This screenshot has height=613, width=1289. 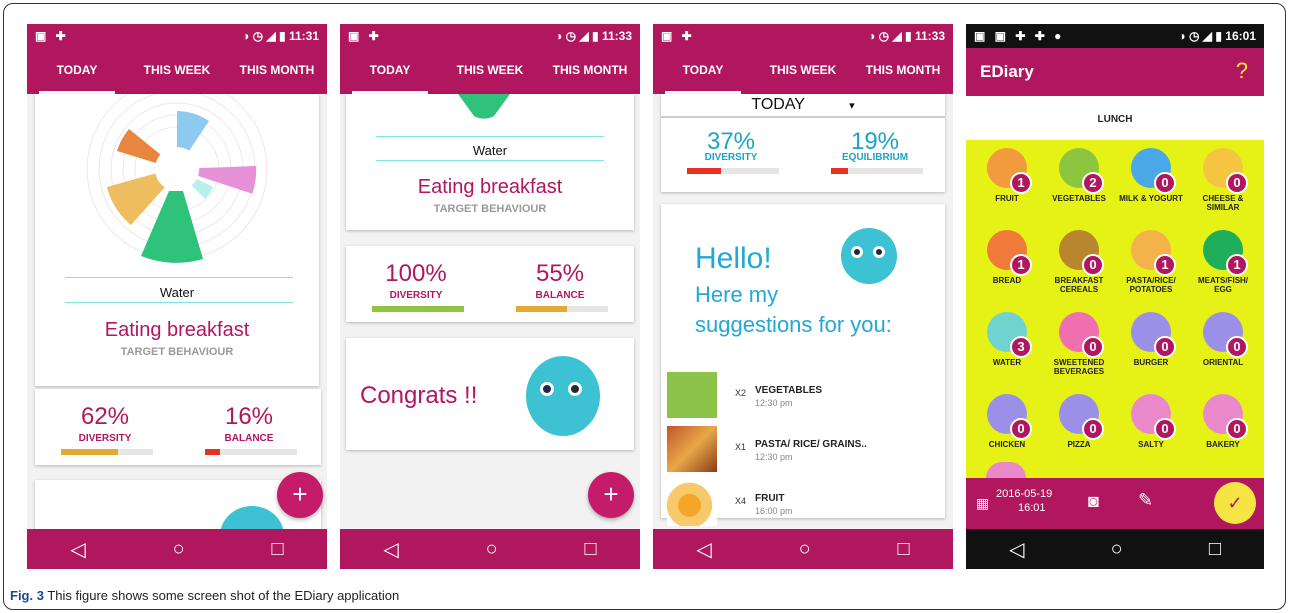 What do you see at coordinates (490, 187) in the screenshot?
I see `target-behaviour-title: Eating breakfast` at bounding box center [490, 187].